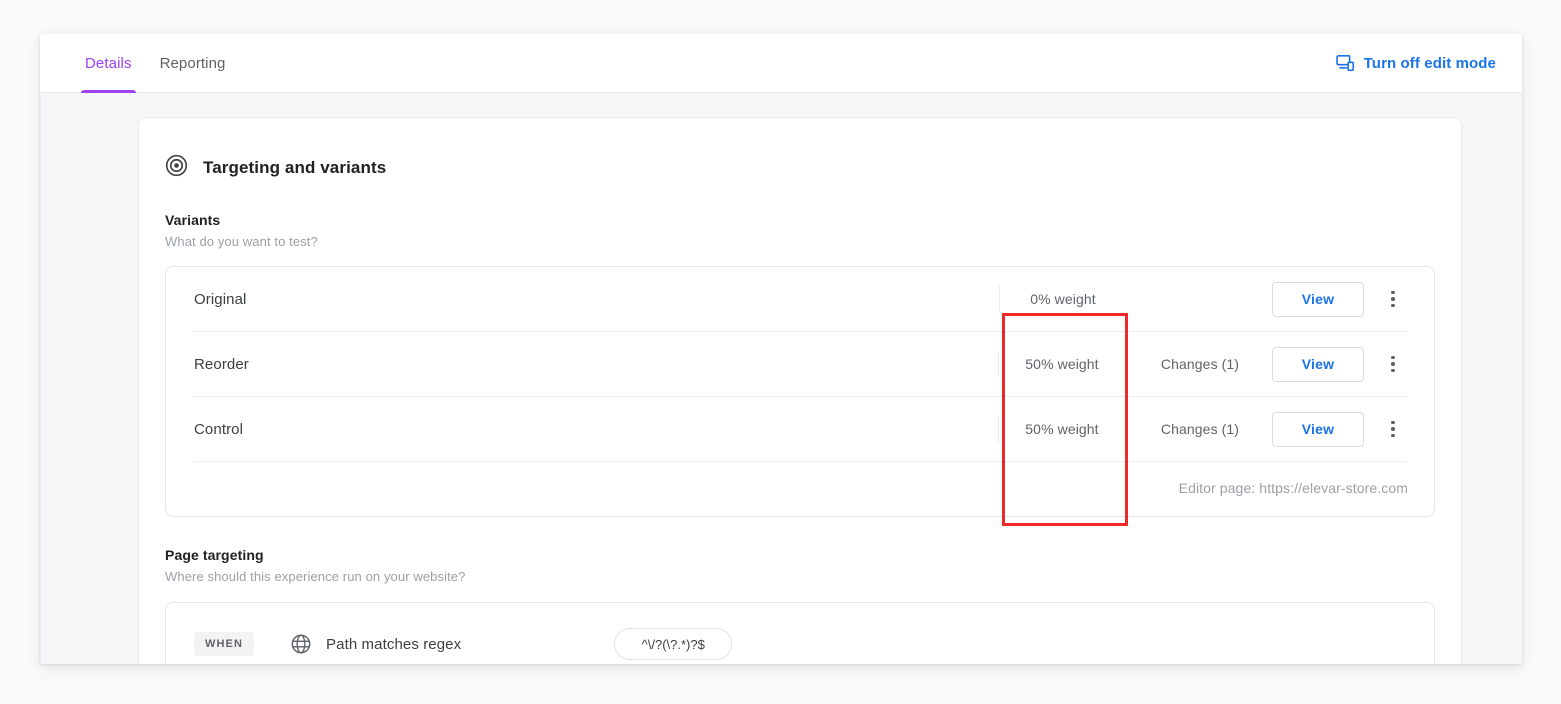 The image size is (1561, 704). What do you see at coordinates (301, 644) in the screenshot?
I see `globe-icon` at bounding box center [301, 644].